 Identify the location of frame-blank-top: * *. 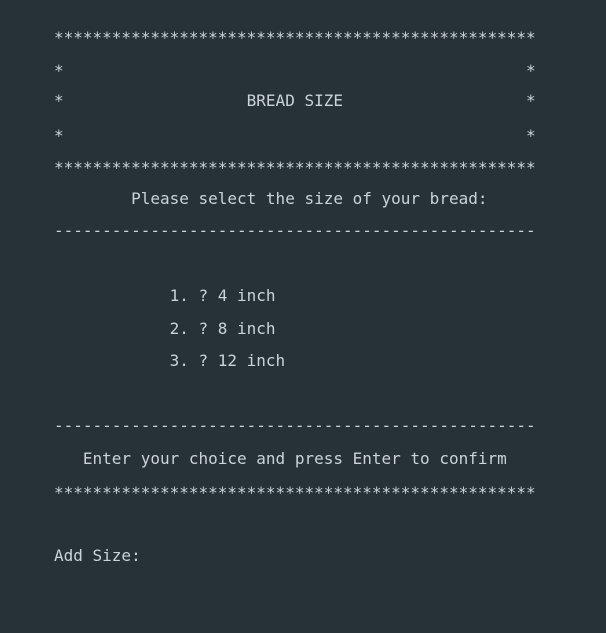
(295, 70).